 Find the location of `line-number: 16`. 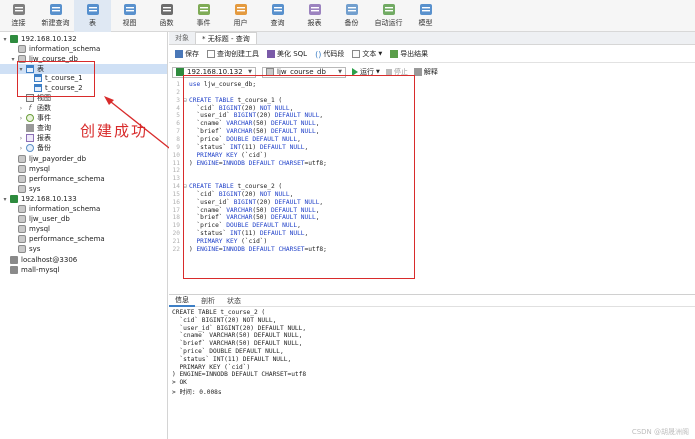

line-number: 16 is located at coordinates (176, 202).